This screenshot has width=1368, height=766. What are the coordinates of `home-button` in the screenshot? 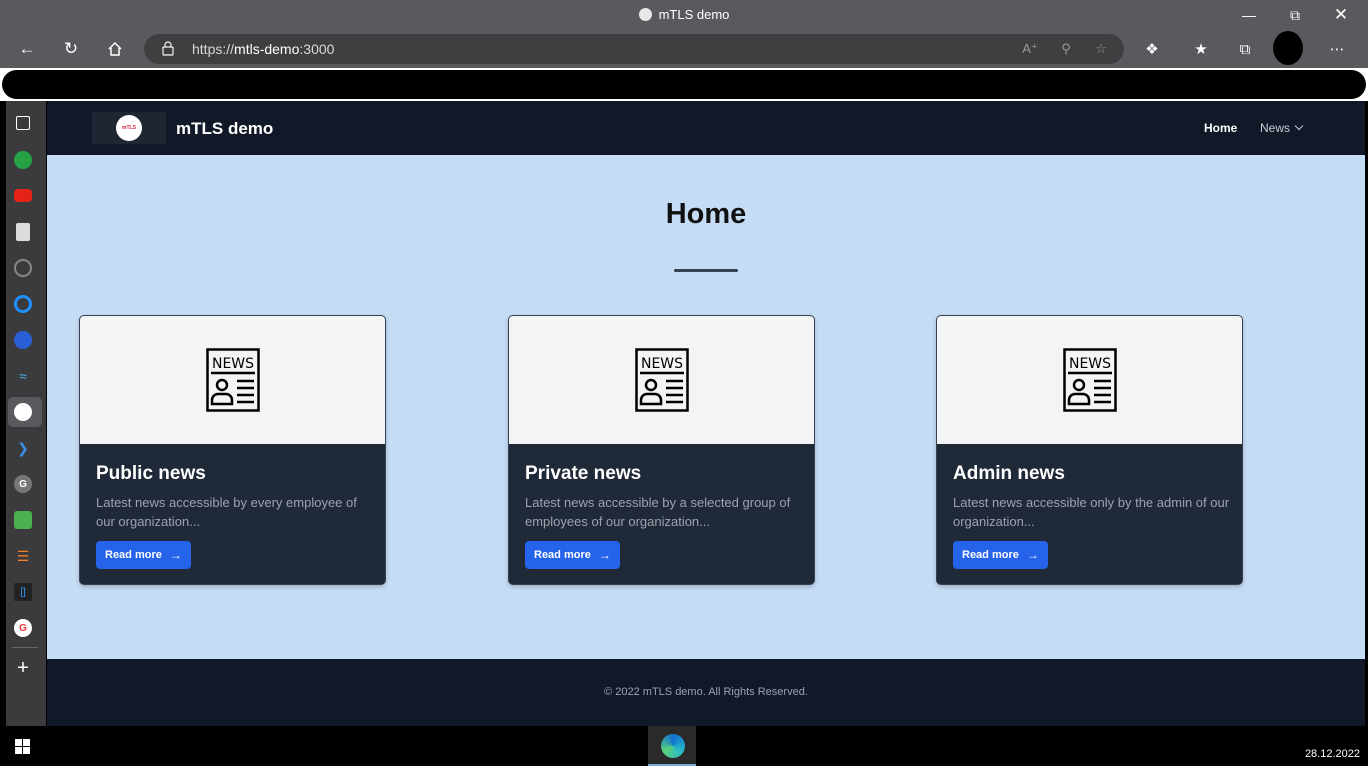 It's located at (115, 49).